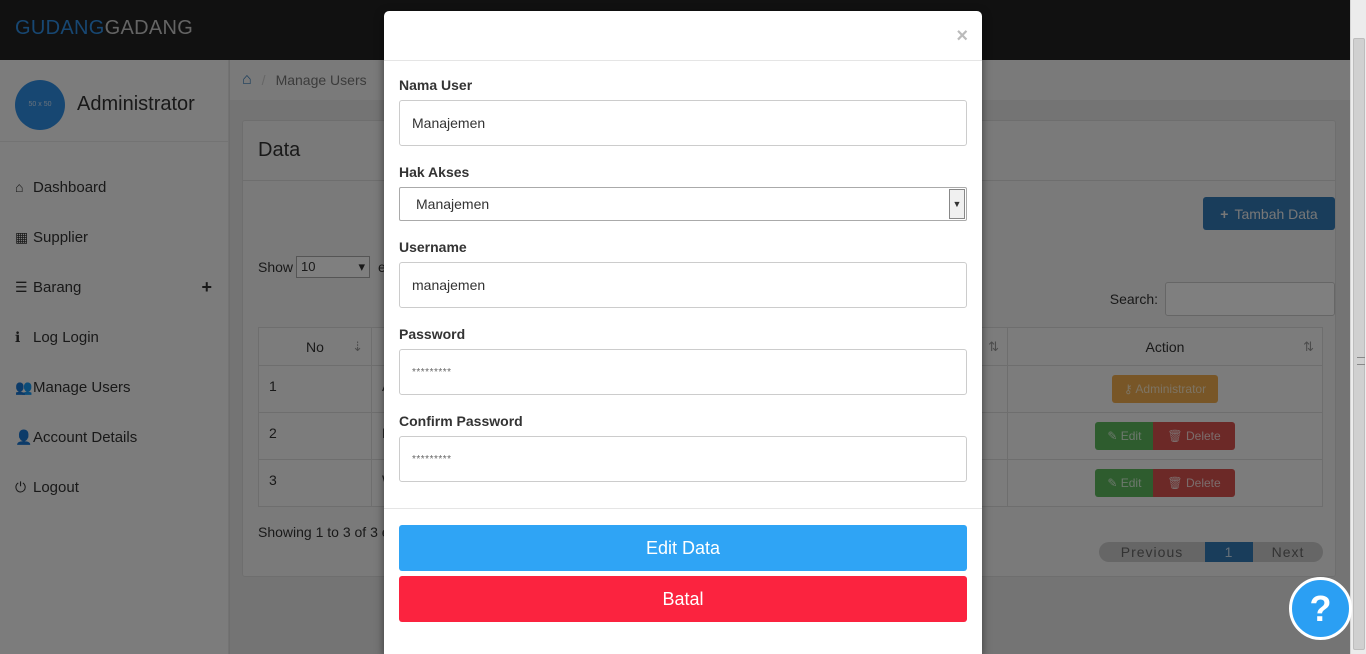  What do you see at coordinates (432, 334) in the screenshot?
I see `password-label: Password` at bounding box center [432, 334].